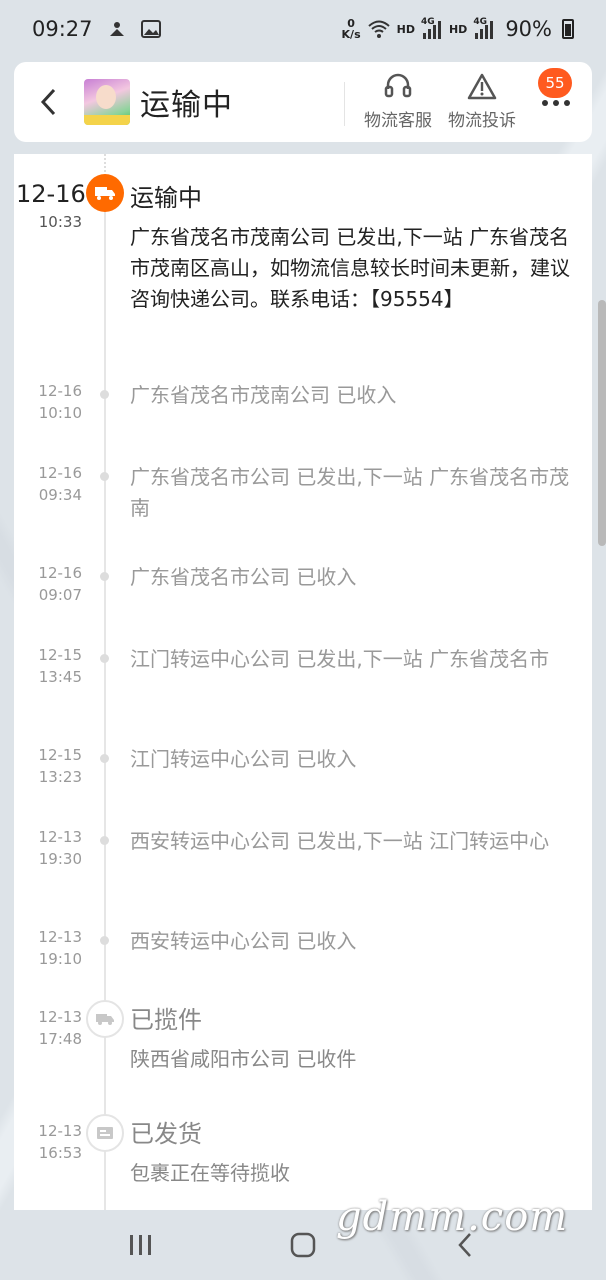  I want to click on back-arrow-icon, so click(464, 1245).